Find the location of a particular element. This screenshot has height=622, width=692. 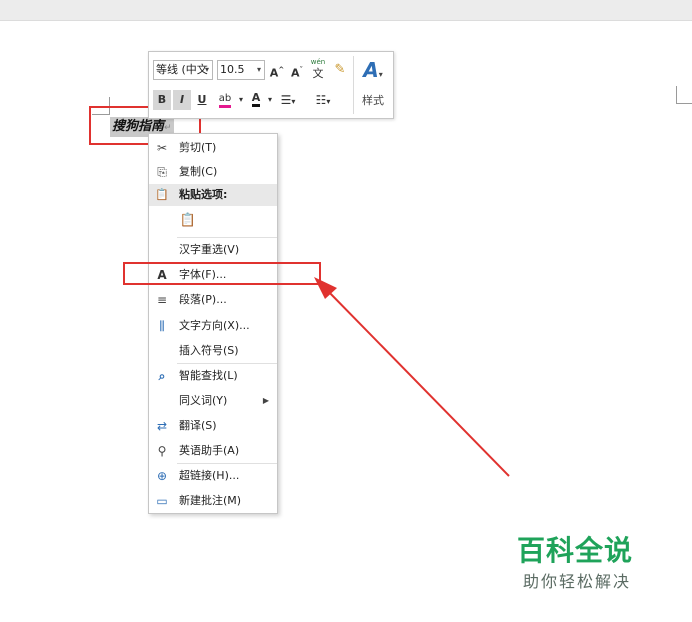

watermark-title: 百科全说 is located at coordinates (575, 550).